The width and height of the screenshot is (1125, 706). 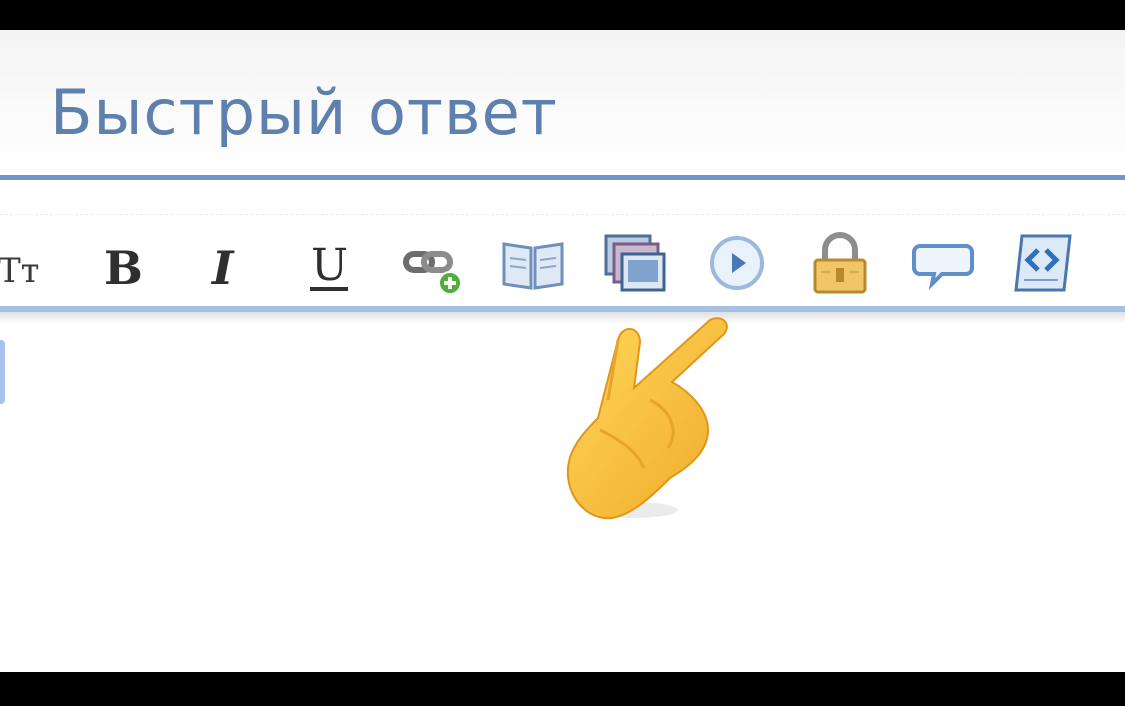 What do you see at coordinates (2, 372) in the screenshot?
I see `editor-resize-handle` at bounding box center [2, 372].